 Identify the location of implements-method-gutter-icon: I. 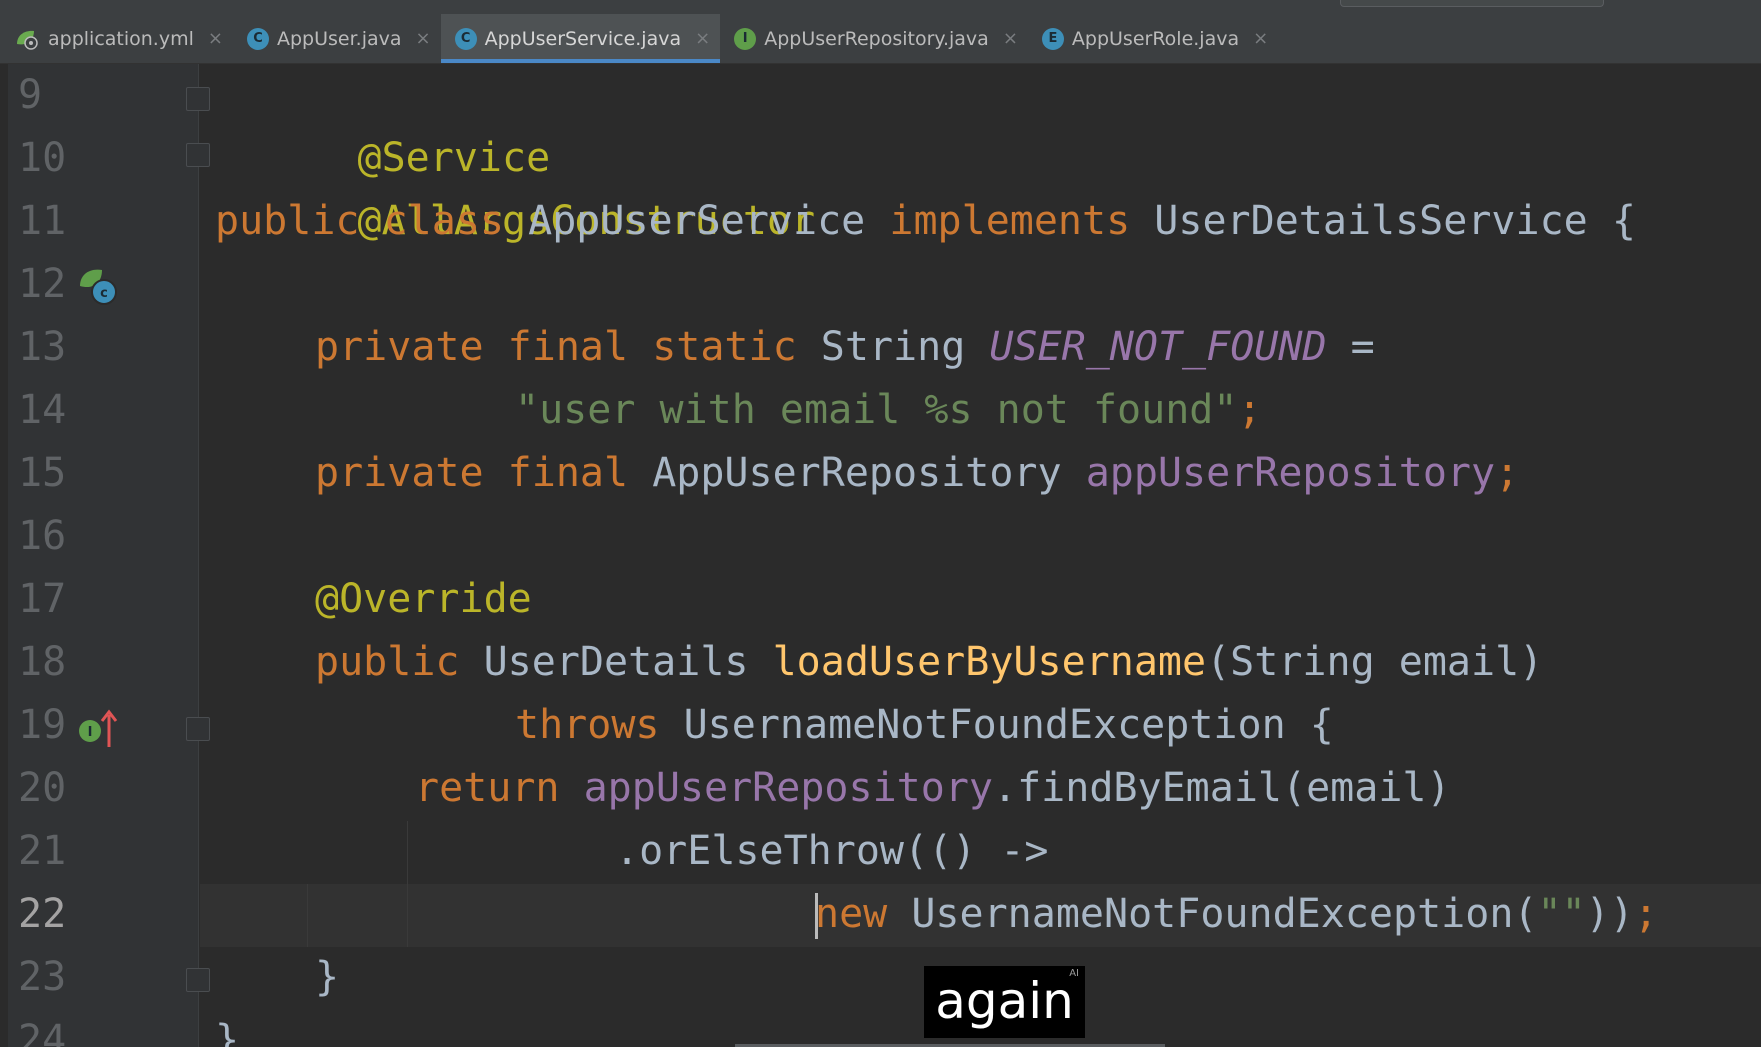
(98, 729).